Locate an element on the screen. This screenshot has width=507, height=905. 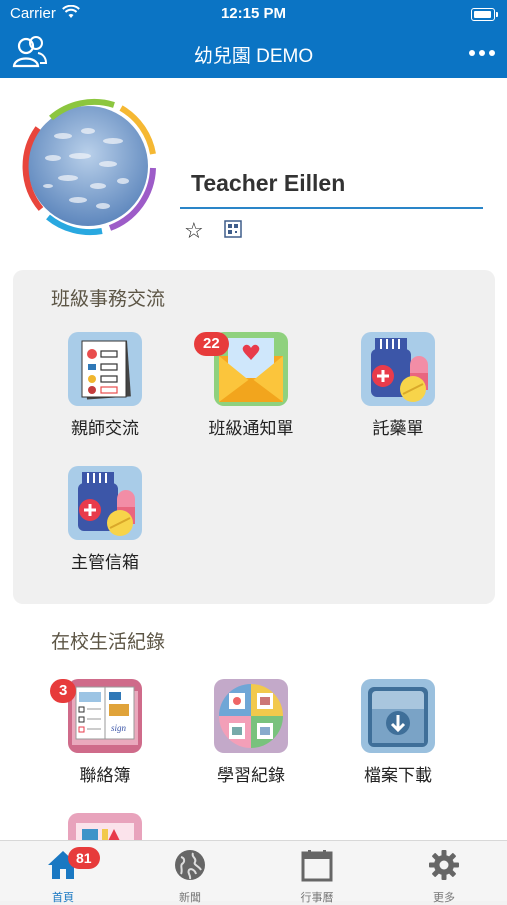
tab-label: 新聞 is located at coordinates (190, 898).